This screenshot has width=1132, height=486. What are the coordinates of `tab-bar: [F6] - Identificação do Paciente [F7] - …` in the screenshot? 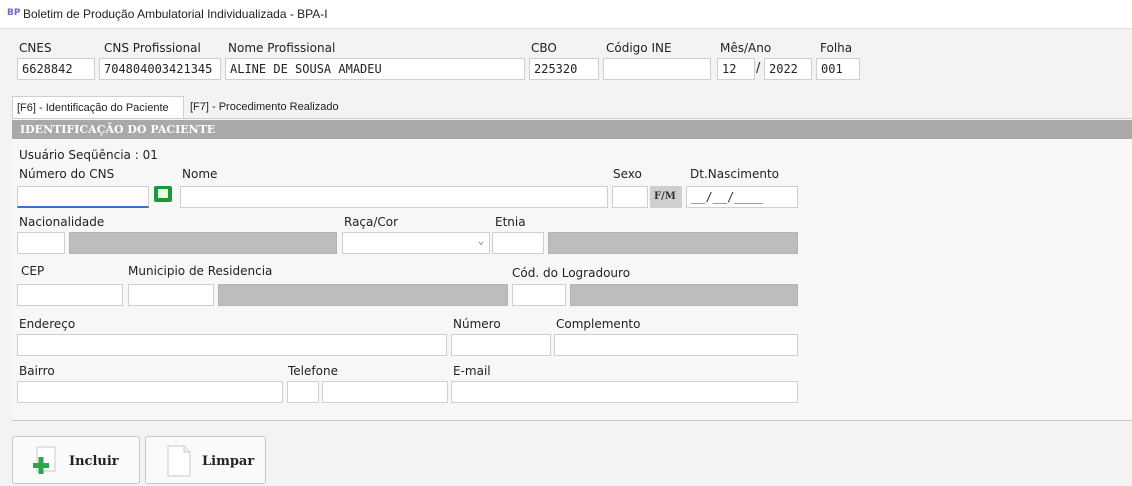 It's located at (572, 107).